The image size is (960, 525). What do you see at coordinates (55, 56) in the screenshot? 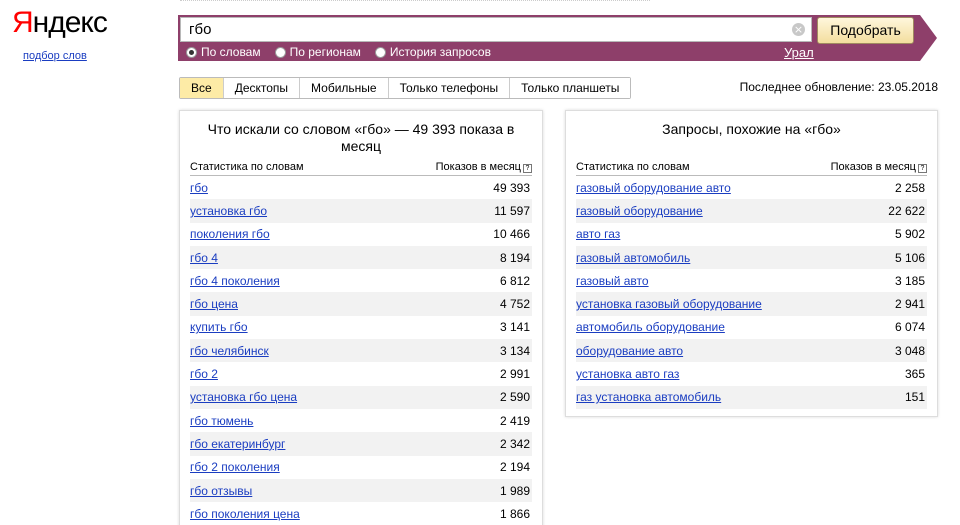
I see `wordstat-link: подбор слов` at bounding box center [55, 56].